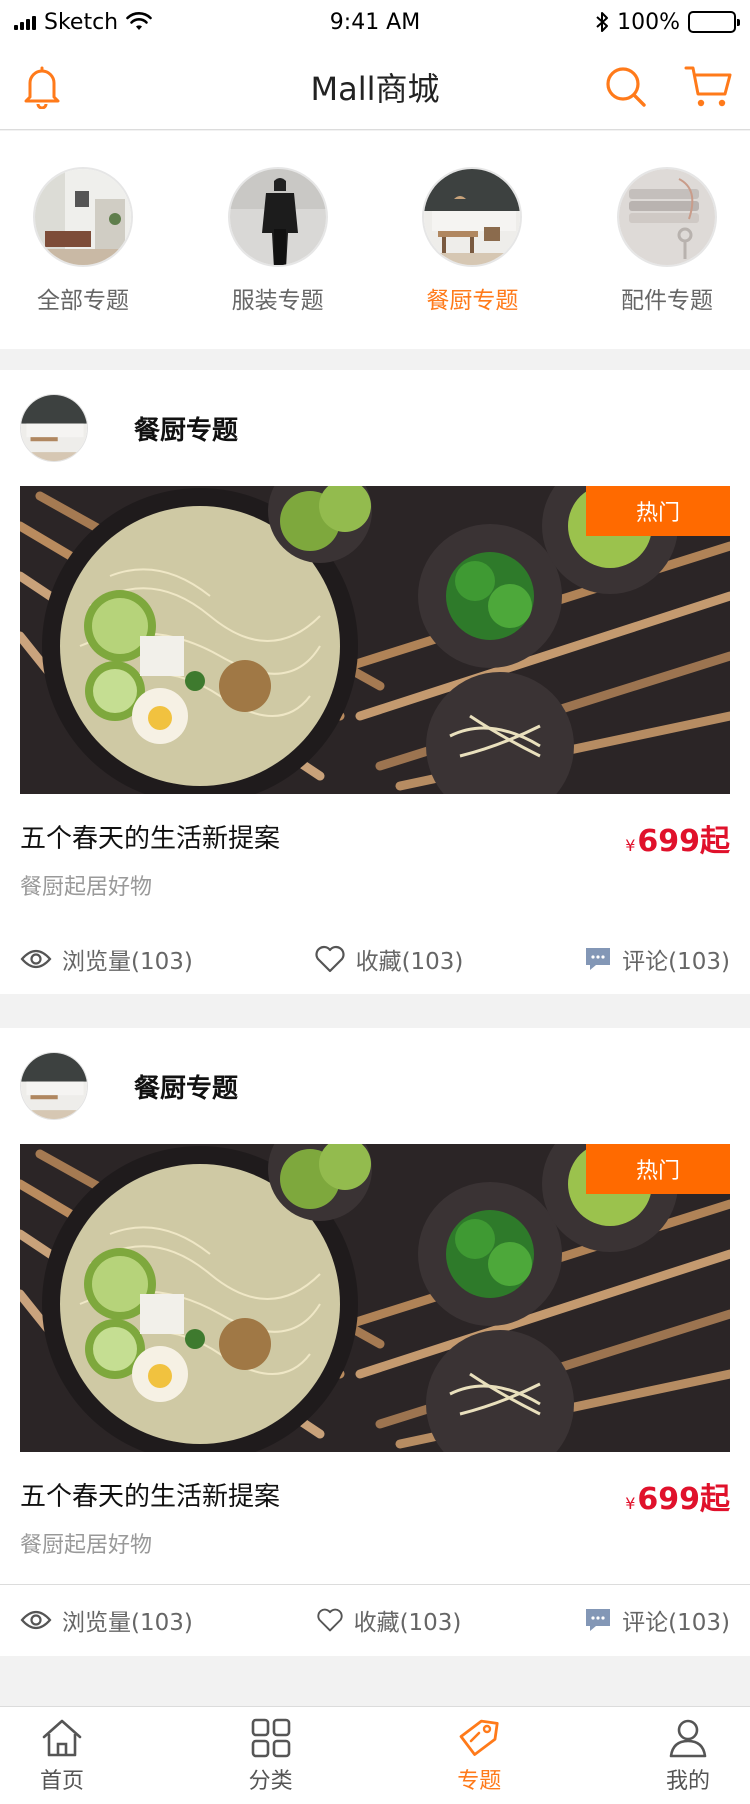 The width and height of the screenshot is (750, 1804). I want to click on tab-category: 分类, so click(271, 1755).